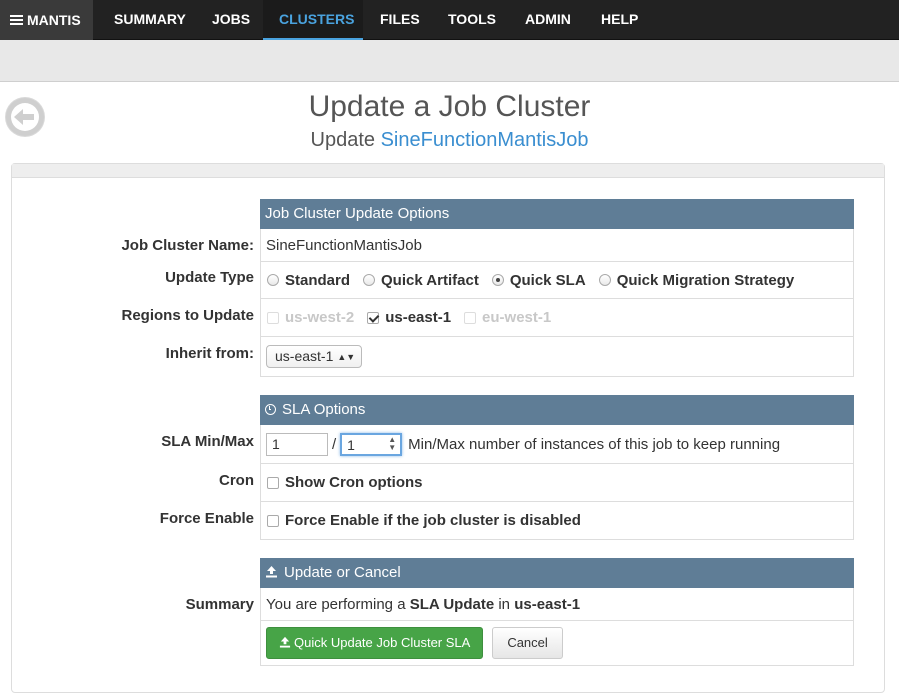 The height and width of the screenshot is (693, 899). What do you see at coordinates (485, 140) in the screenshot?
I see `cluster-link: SineFunctionMantisJob` at bounding box center [485, 140].